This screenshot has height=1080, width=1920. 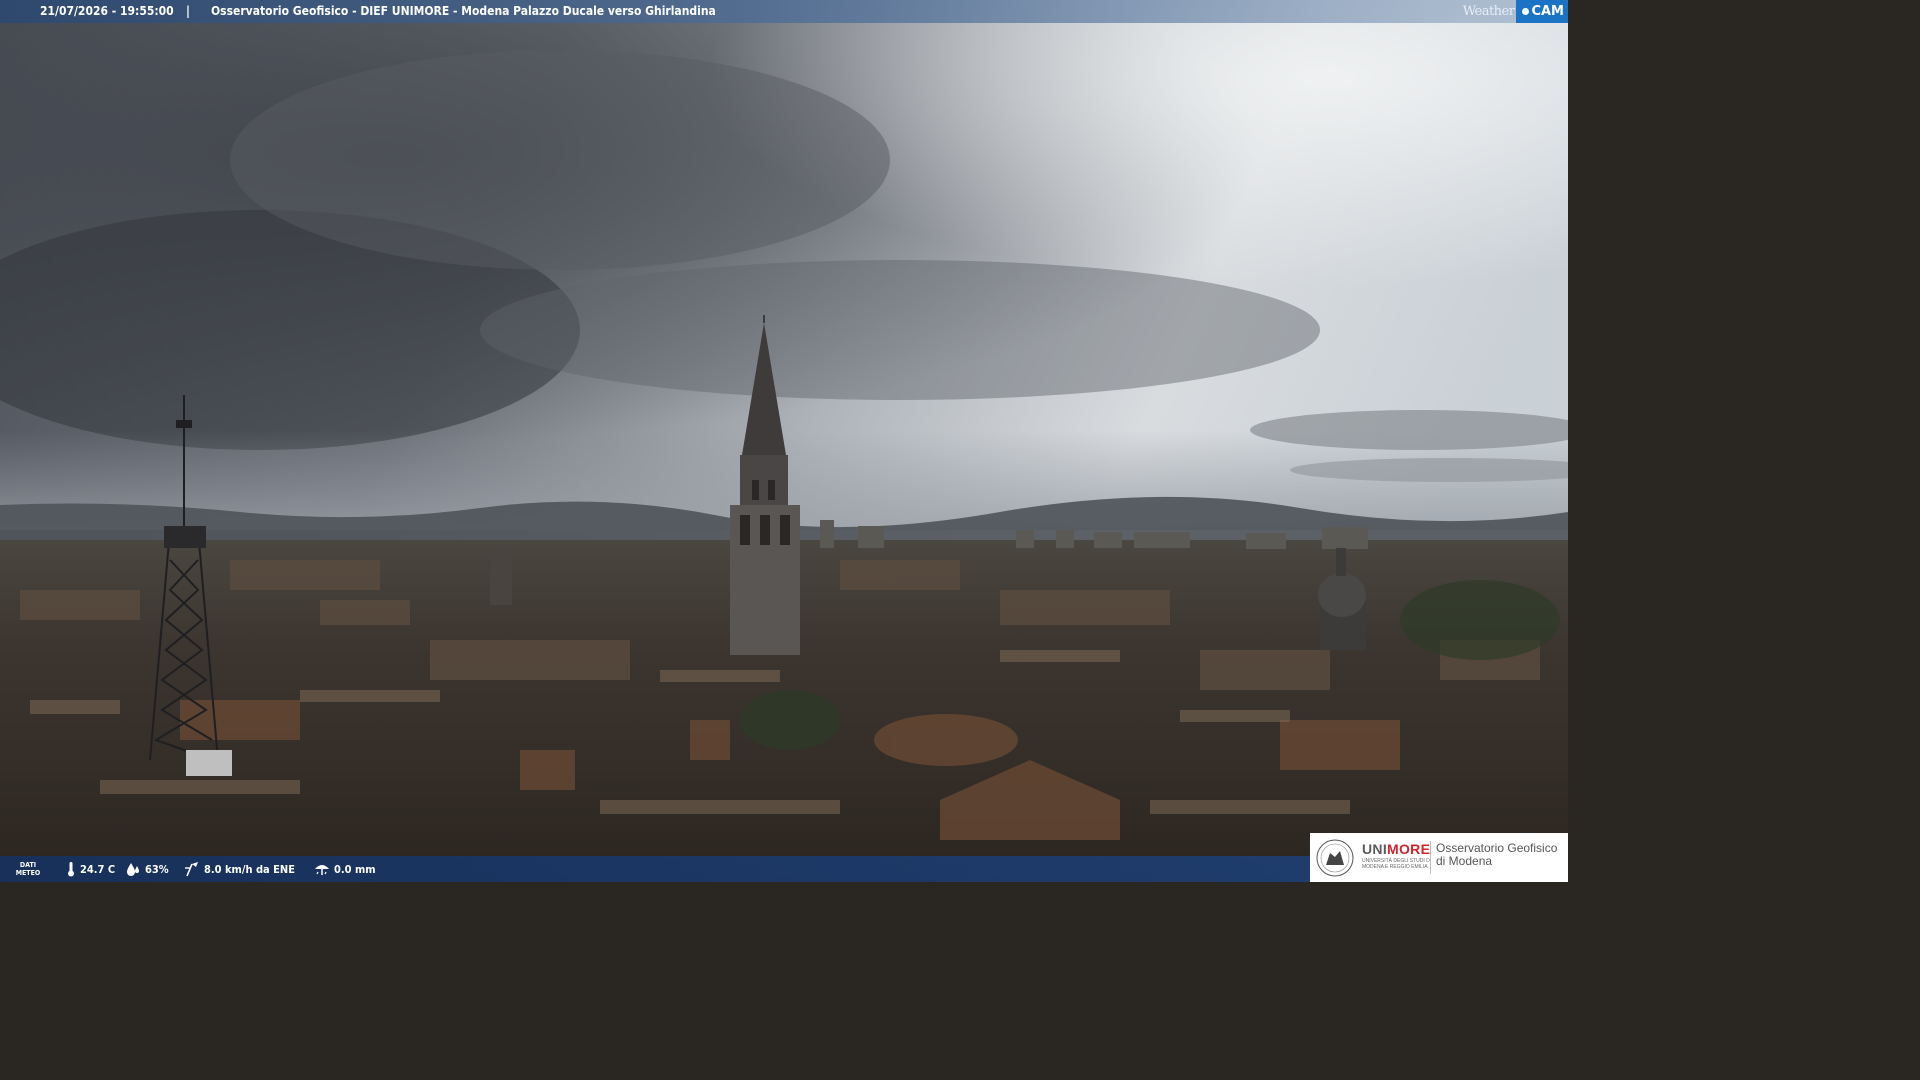 What do you see at coordinates (1430, 857) in the screenshot?
I see `logo-divider` at bounding box center [1430, 857].